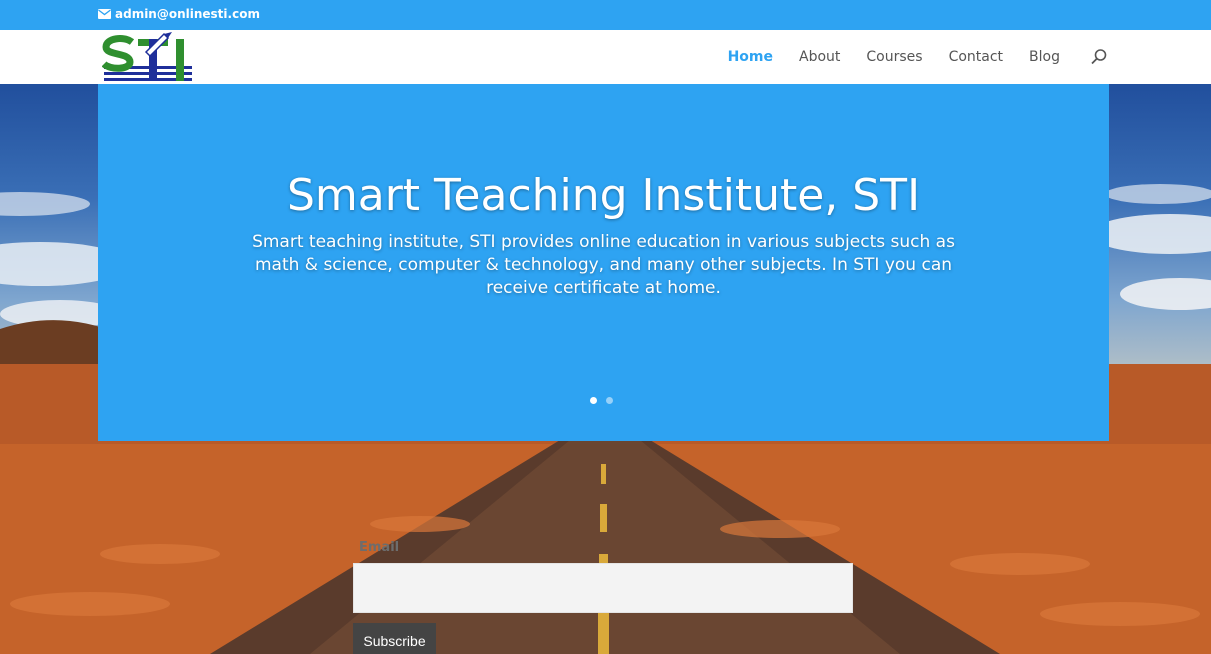 The width and height of the screenshot is (1211, 654). I want to click on nav-courses: Courses, so click(894, 57).